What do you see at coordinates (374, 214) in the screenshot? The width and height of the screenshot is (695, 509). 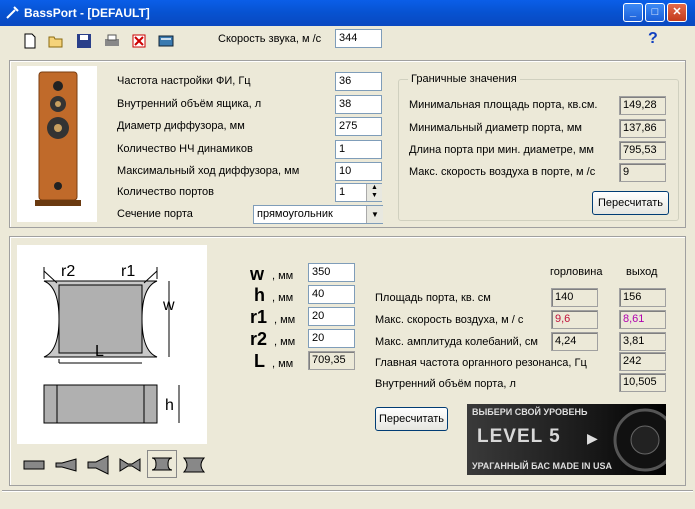 I see `chevron-down-icon: ▼` at bounding box center [374, 214].